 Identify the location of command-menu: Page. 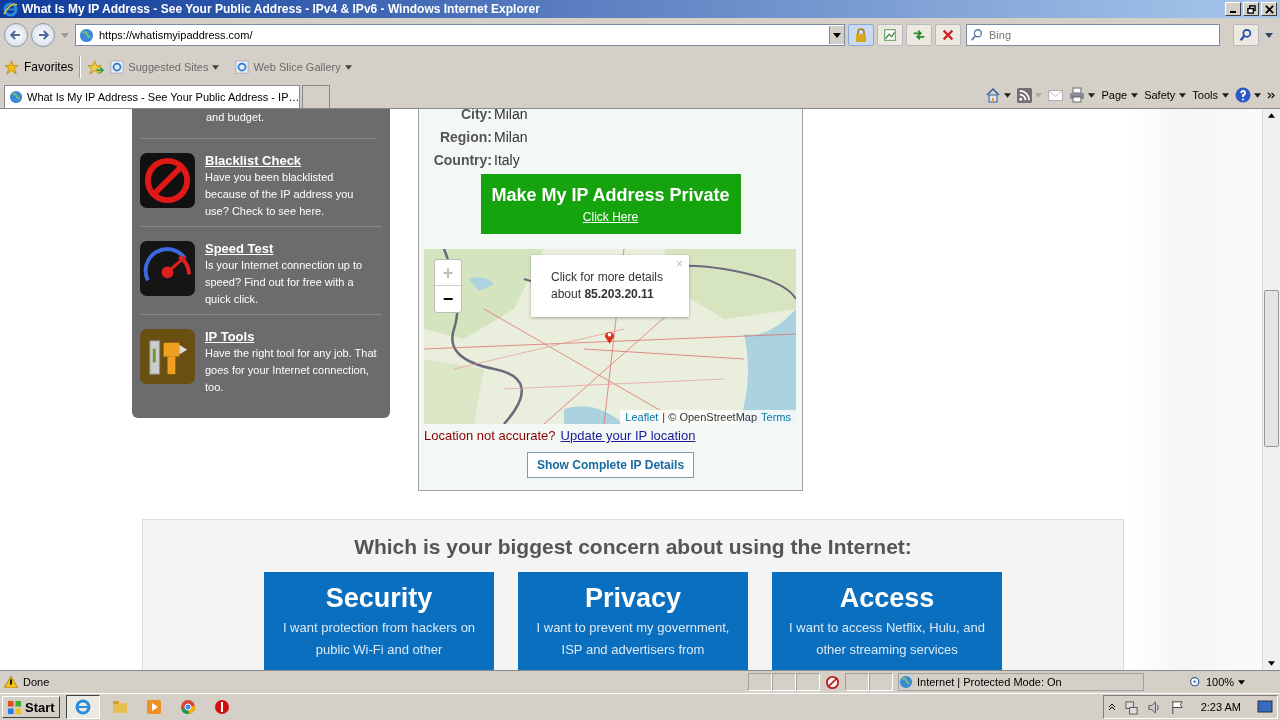
(1120, 95).